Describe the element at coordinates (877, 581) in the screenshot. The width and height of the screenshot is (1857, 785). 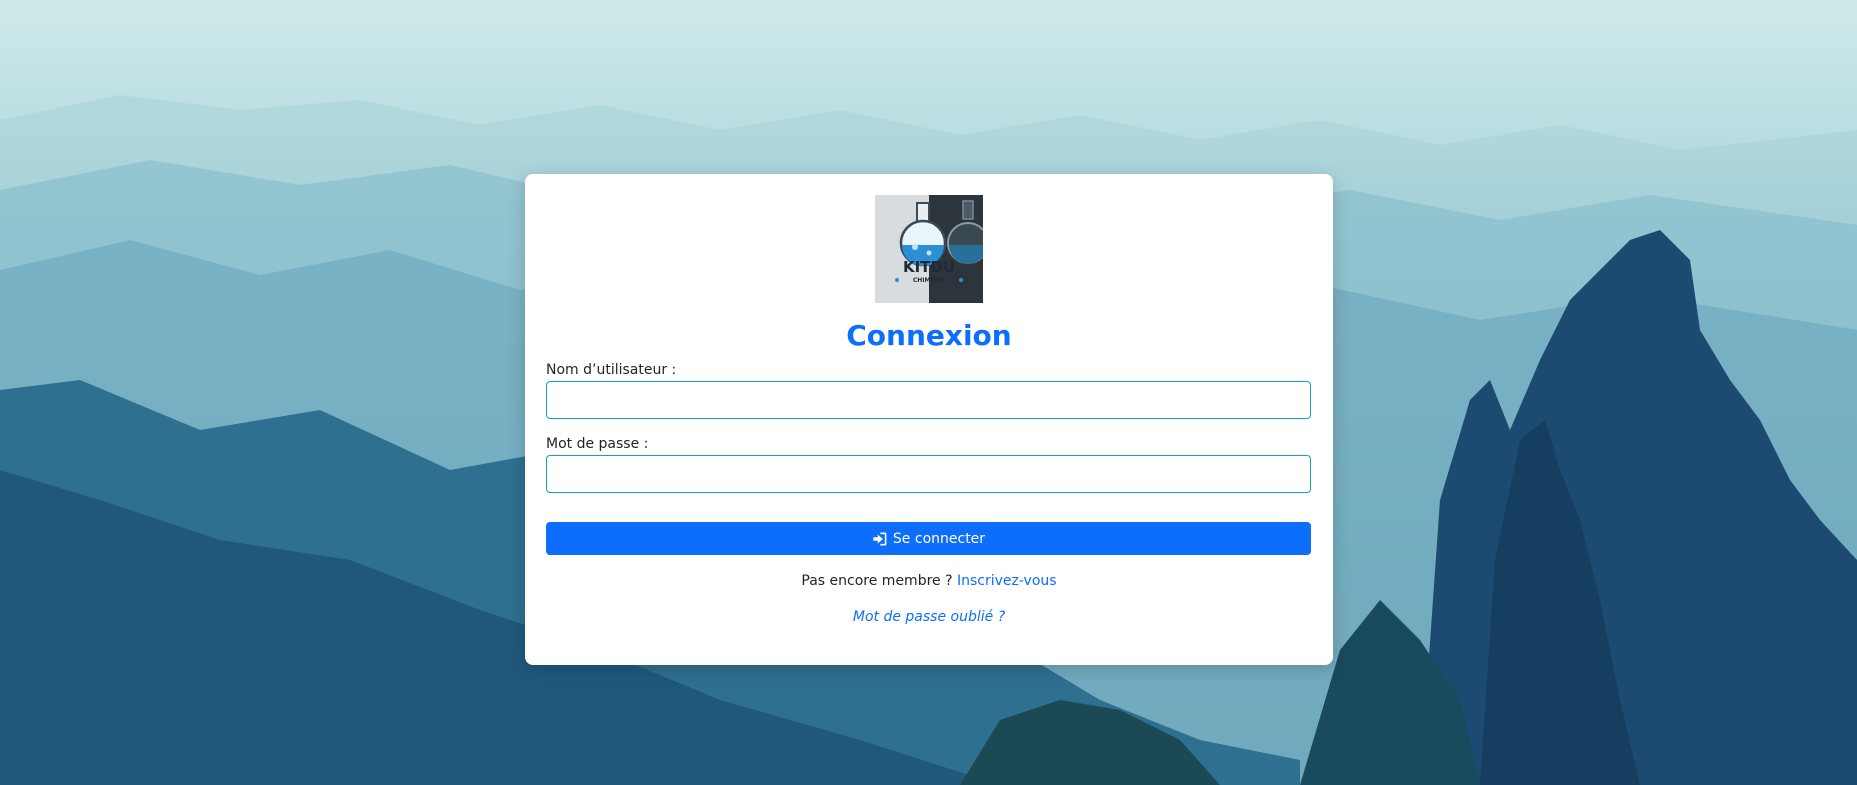
I see `register-prompt-text: Pas encore membre ?` at that location.